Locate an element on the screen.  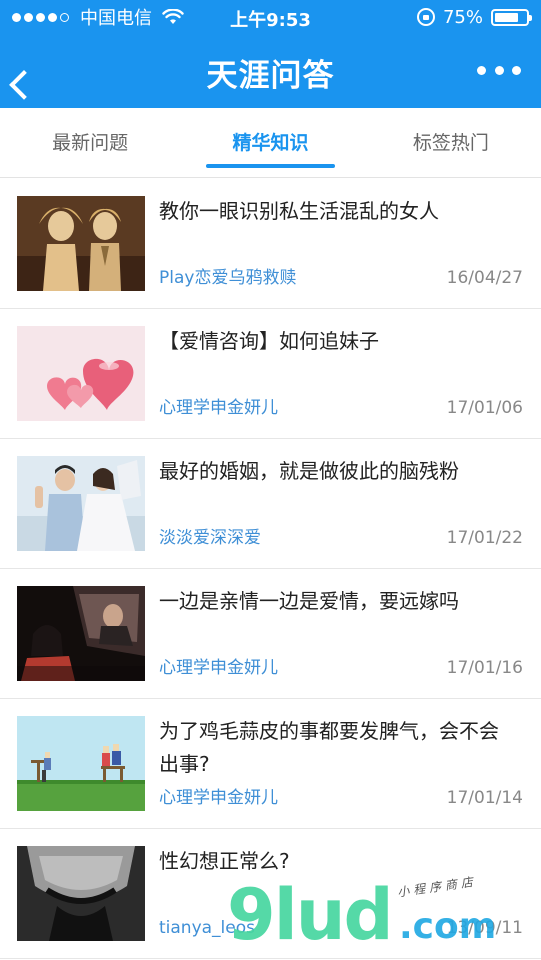
more-options-button is located at coordinates (499, 70).